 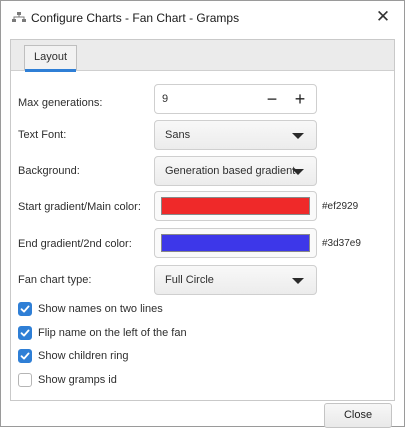 I want to click on text-font-label: Text Font:, so click(x=42, y=135).